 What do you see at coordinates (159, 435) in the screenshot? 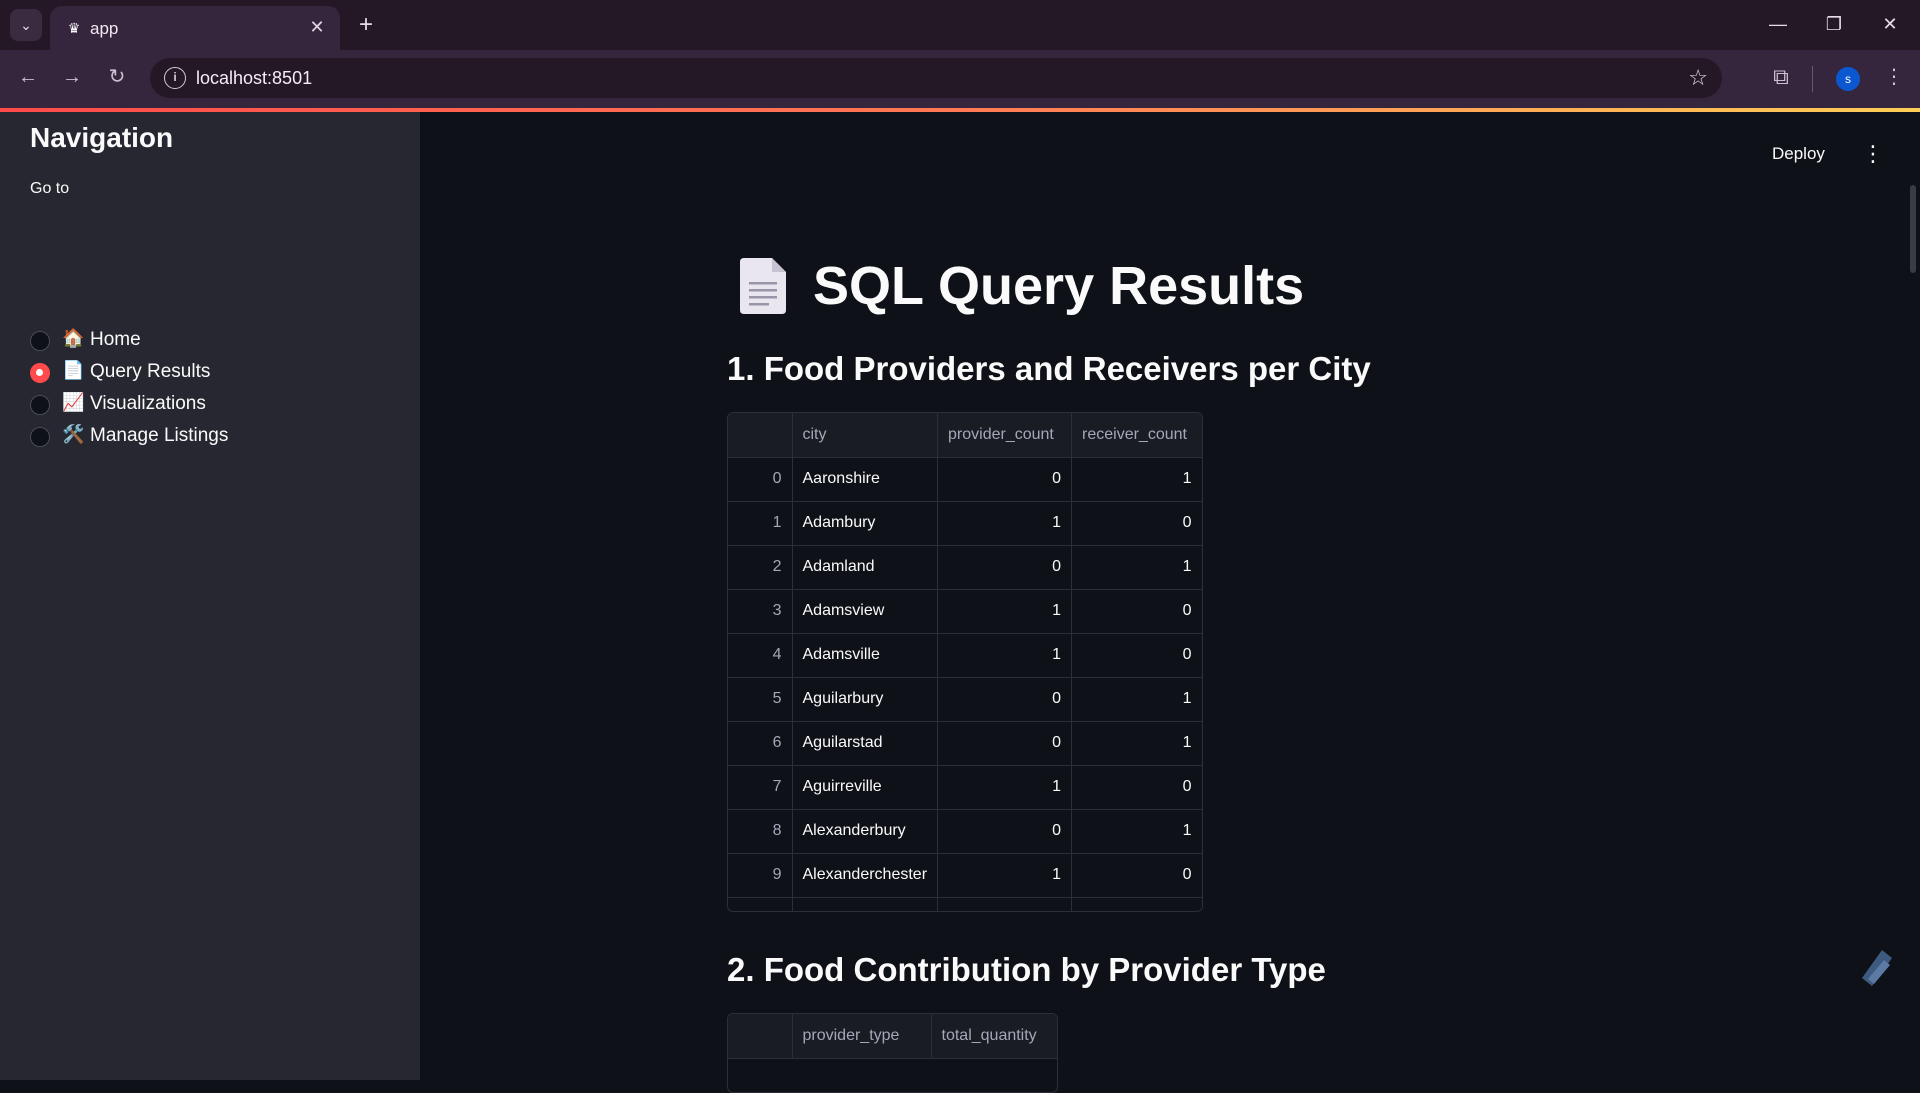
I see `sidebar-item-label: Manage Listings` at bounding box center [159, 435].